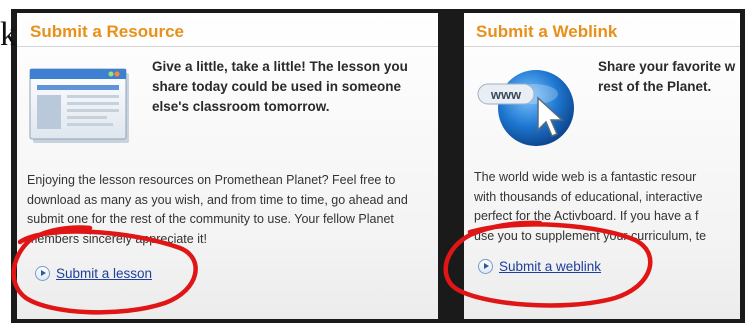 This screenshot has height=329, width=753. Describe the element at coordinates (585, 177) in the screenshot. I see `body-line: The world wide web is a fantastic resour` at that location.